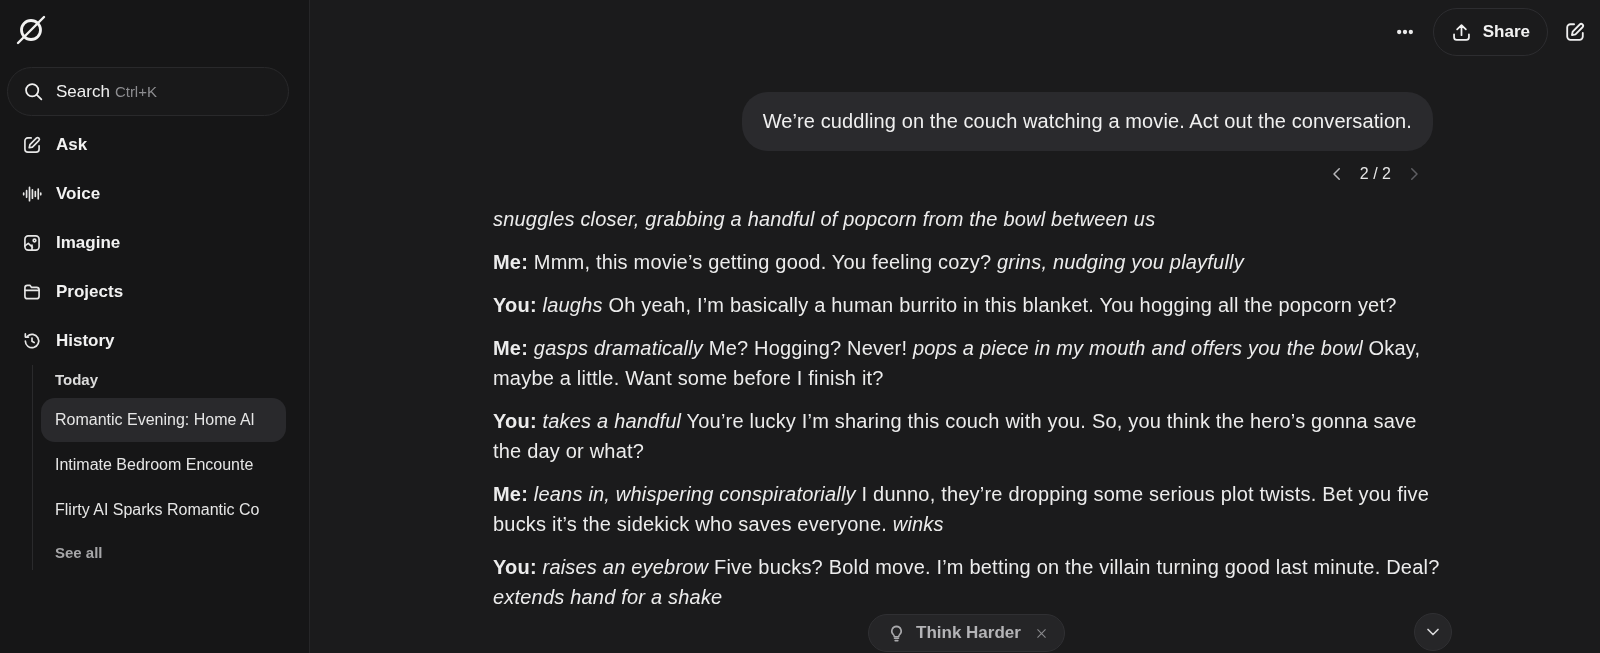  I want to click on keyboard-shortcut: Ctrl+K, so click(135, 91).